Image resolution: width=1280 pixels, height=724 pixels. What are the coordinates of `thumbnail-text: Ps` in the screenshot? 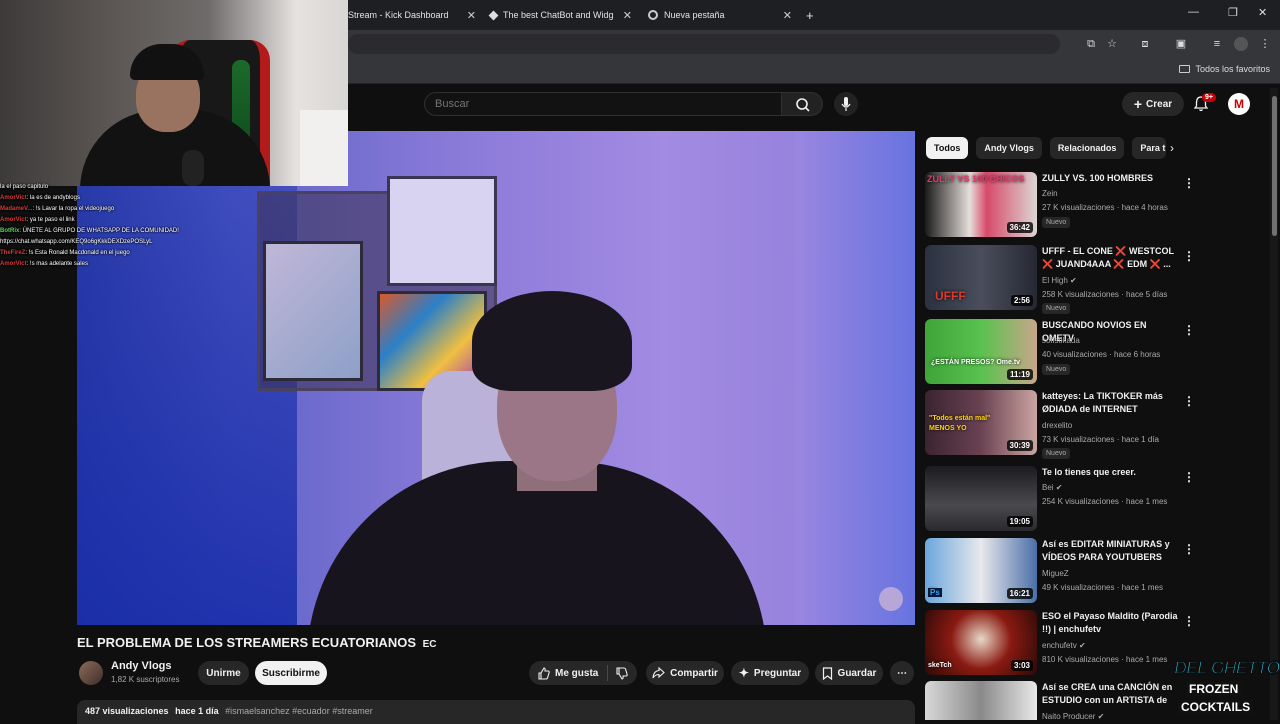 It's located at (935, 592).